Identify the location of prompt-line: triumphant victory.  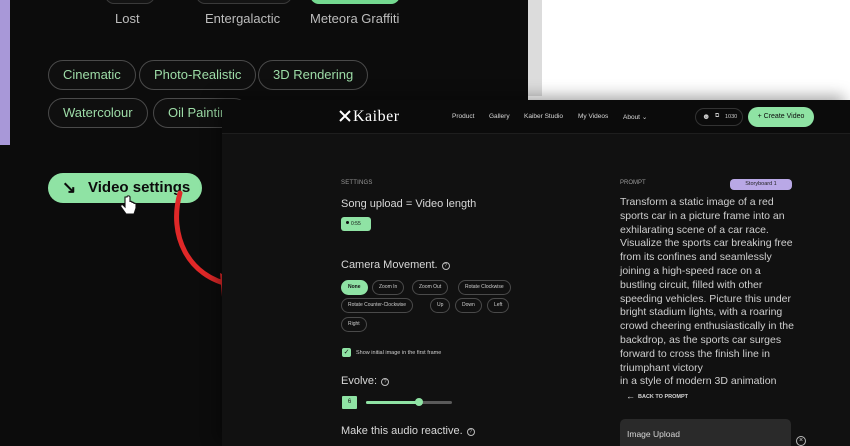
(661, 367).